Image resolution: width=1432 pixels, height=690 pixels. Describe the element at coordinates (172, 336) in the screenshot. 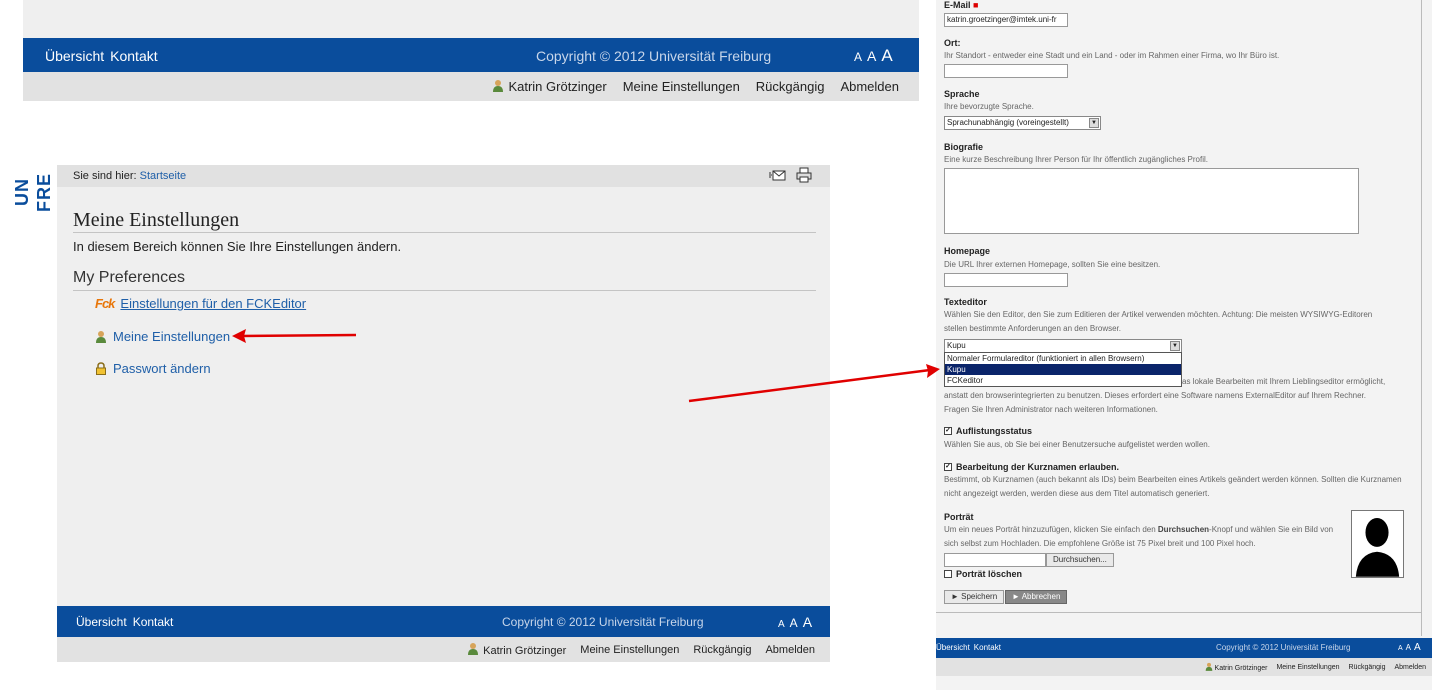

I see `pref-my-settings-label: Meine Einstellungen` at that location.